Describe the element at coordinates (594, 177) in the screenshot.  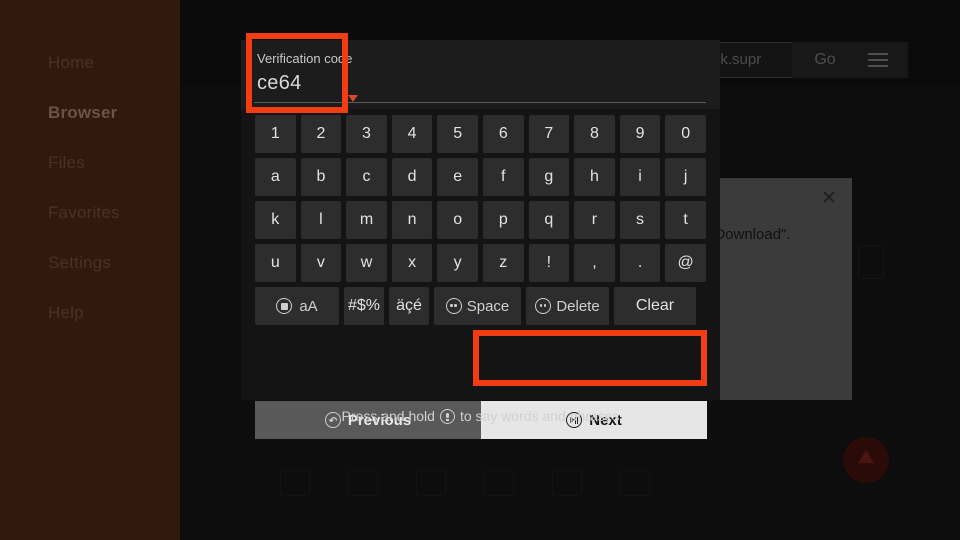
I see `key-h: h` at that location.